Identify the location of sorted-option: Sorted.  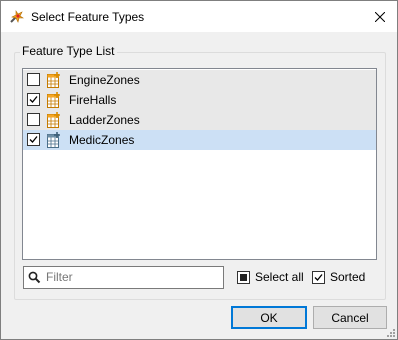
(338, 277).